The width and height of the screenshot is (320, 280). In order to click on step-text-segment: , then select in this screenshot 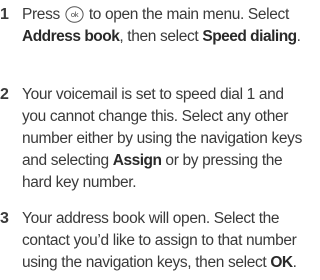, I will do `click(159, 36)`.